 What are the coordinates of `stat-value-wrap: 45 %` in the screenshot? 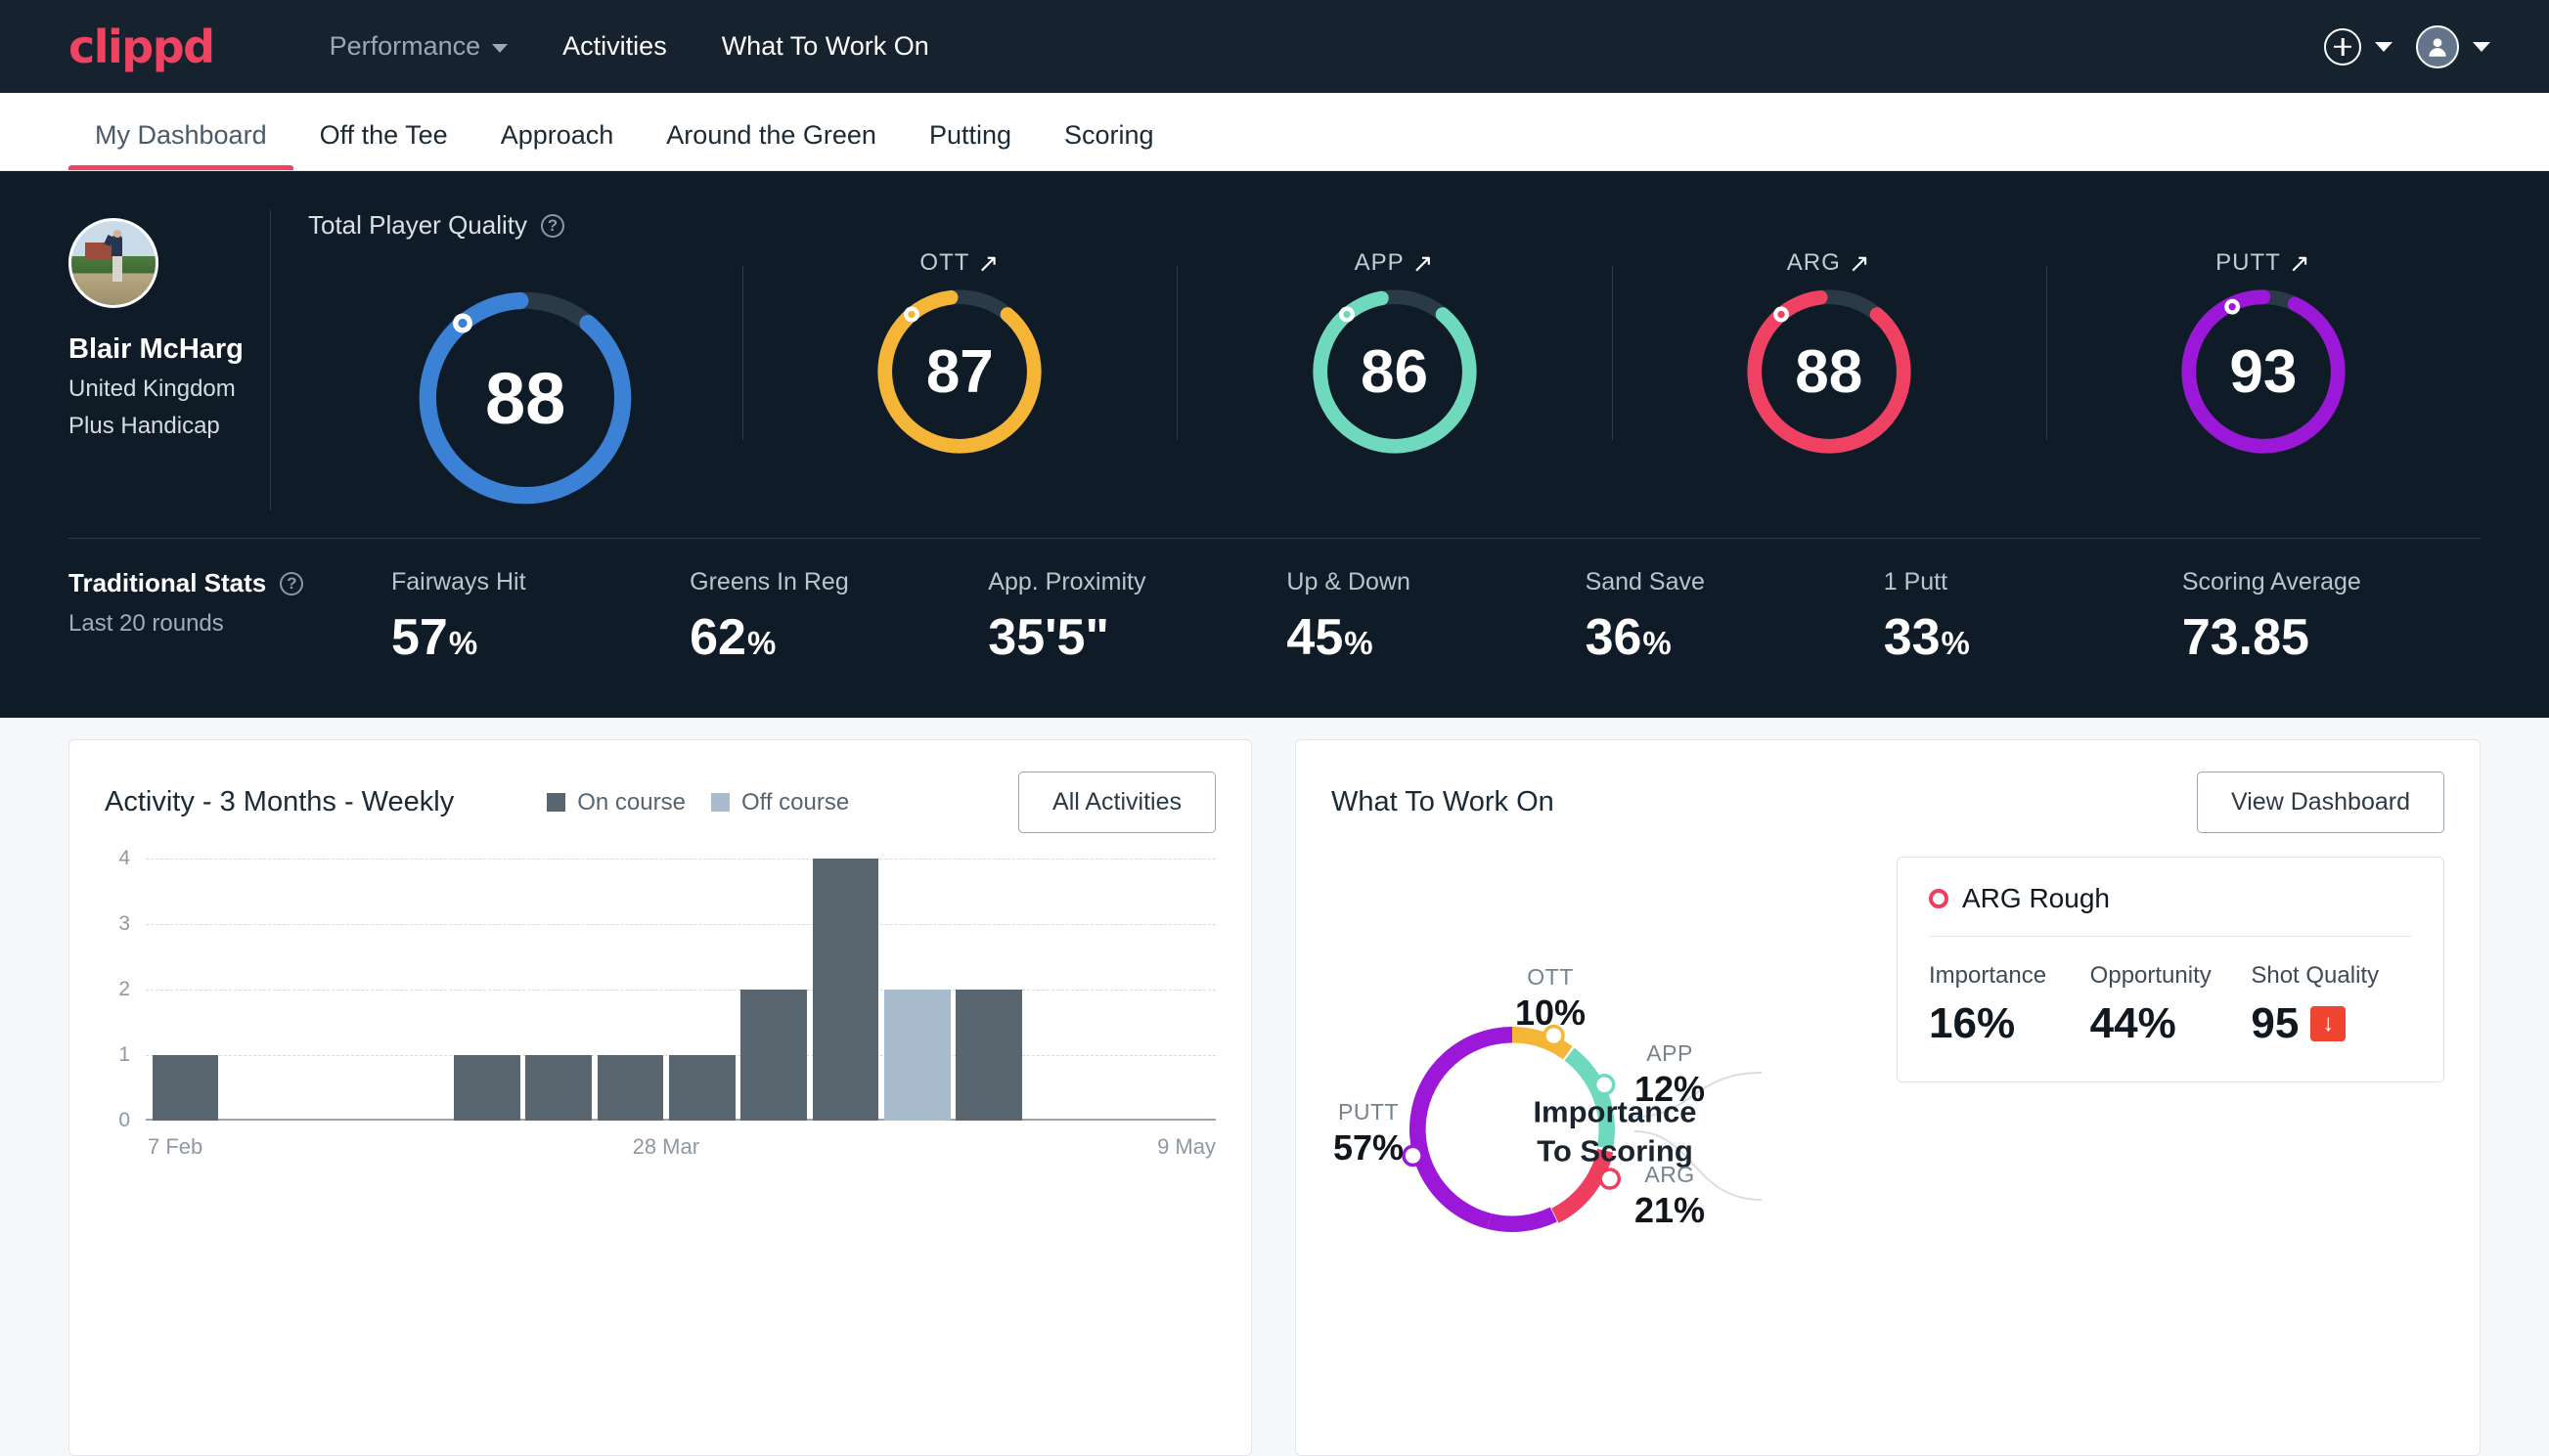 It's located at (1436, 637).